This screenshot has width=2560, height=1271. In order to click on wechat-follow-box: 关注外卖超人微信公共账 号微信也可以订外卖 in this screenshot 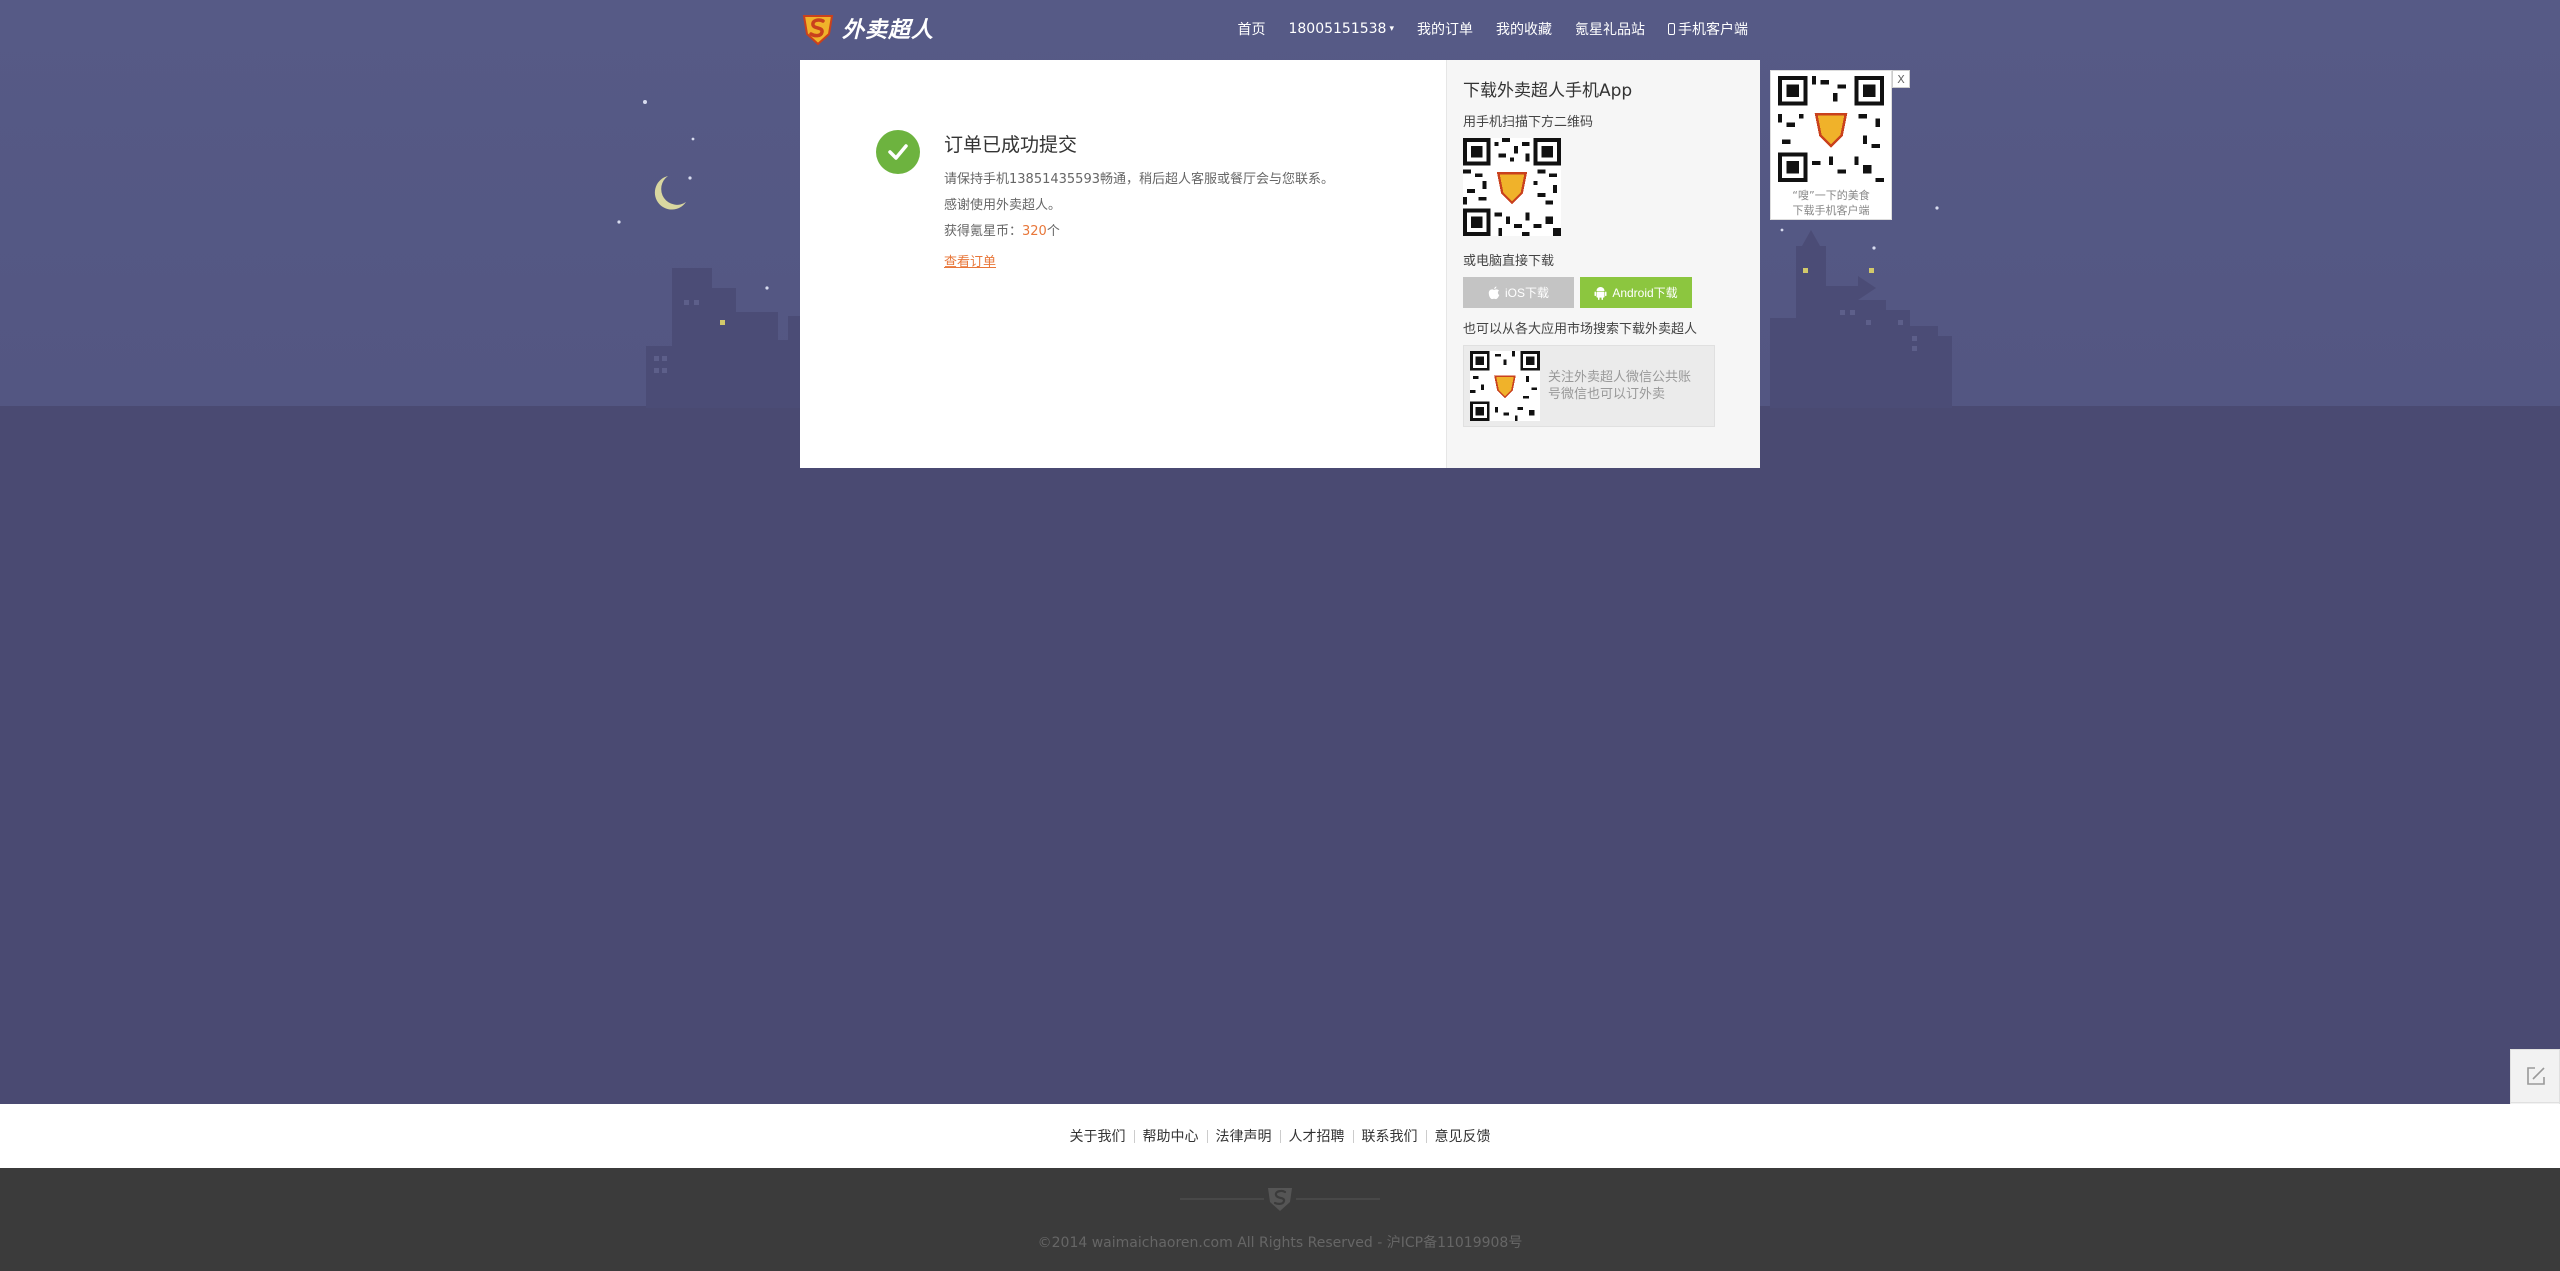, I will do `click(1589, 386)`.